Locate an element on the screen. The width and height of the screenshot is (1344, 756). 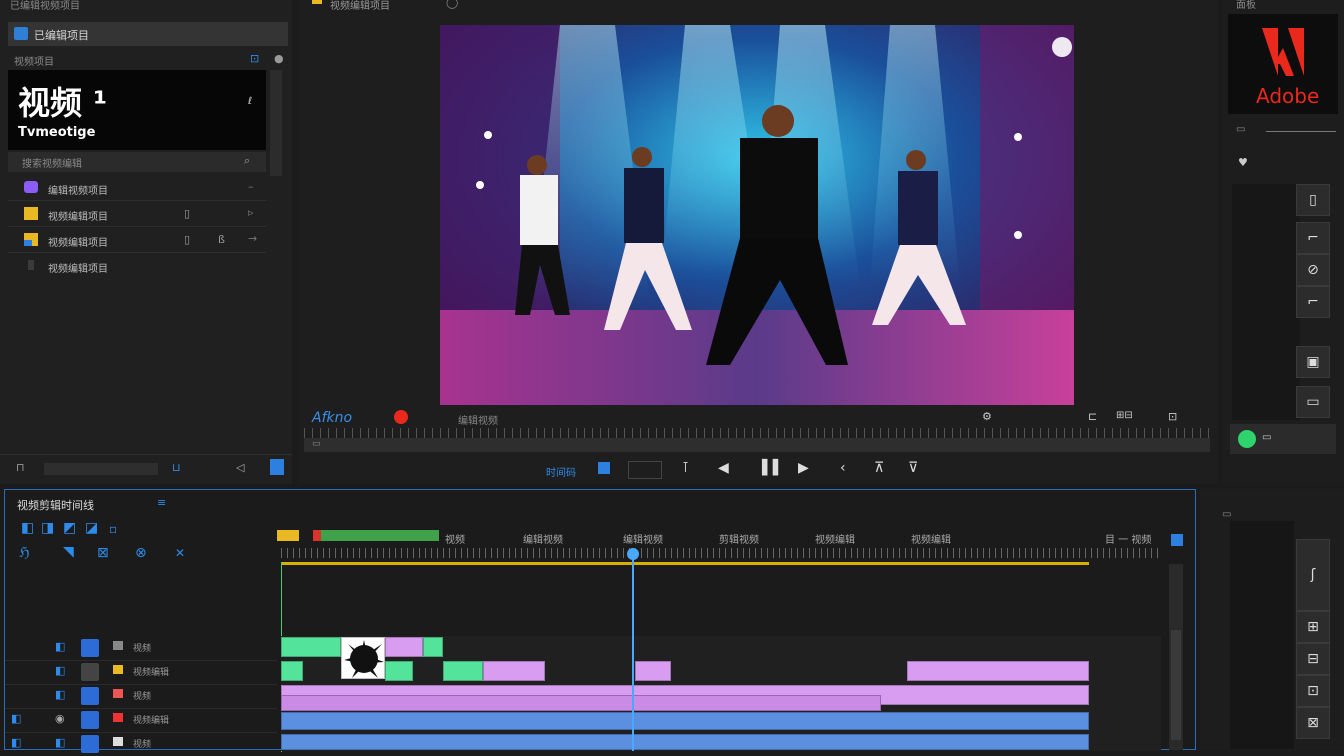
tool-button-1: ▯ is located at coordinates (1313, 200).